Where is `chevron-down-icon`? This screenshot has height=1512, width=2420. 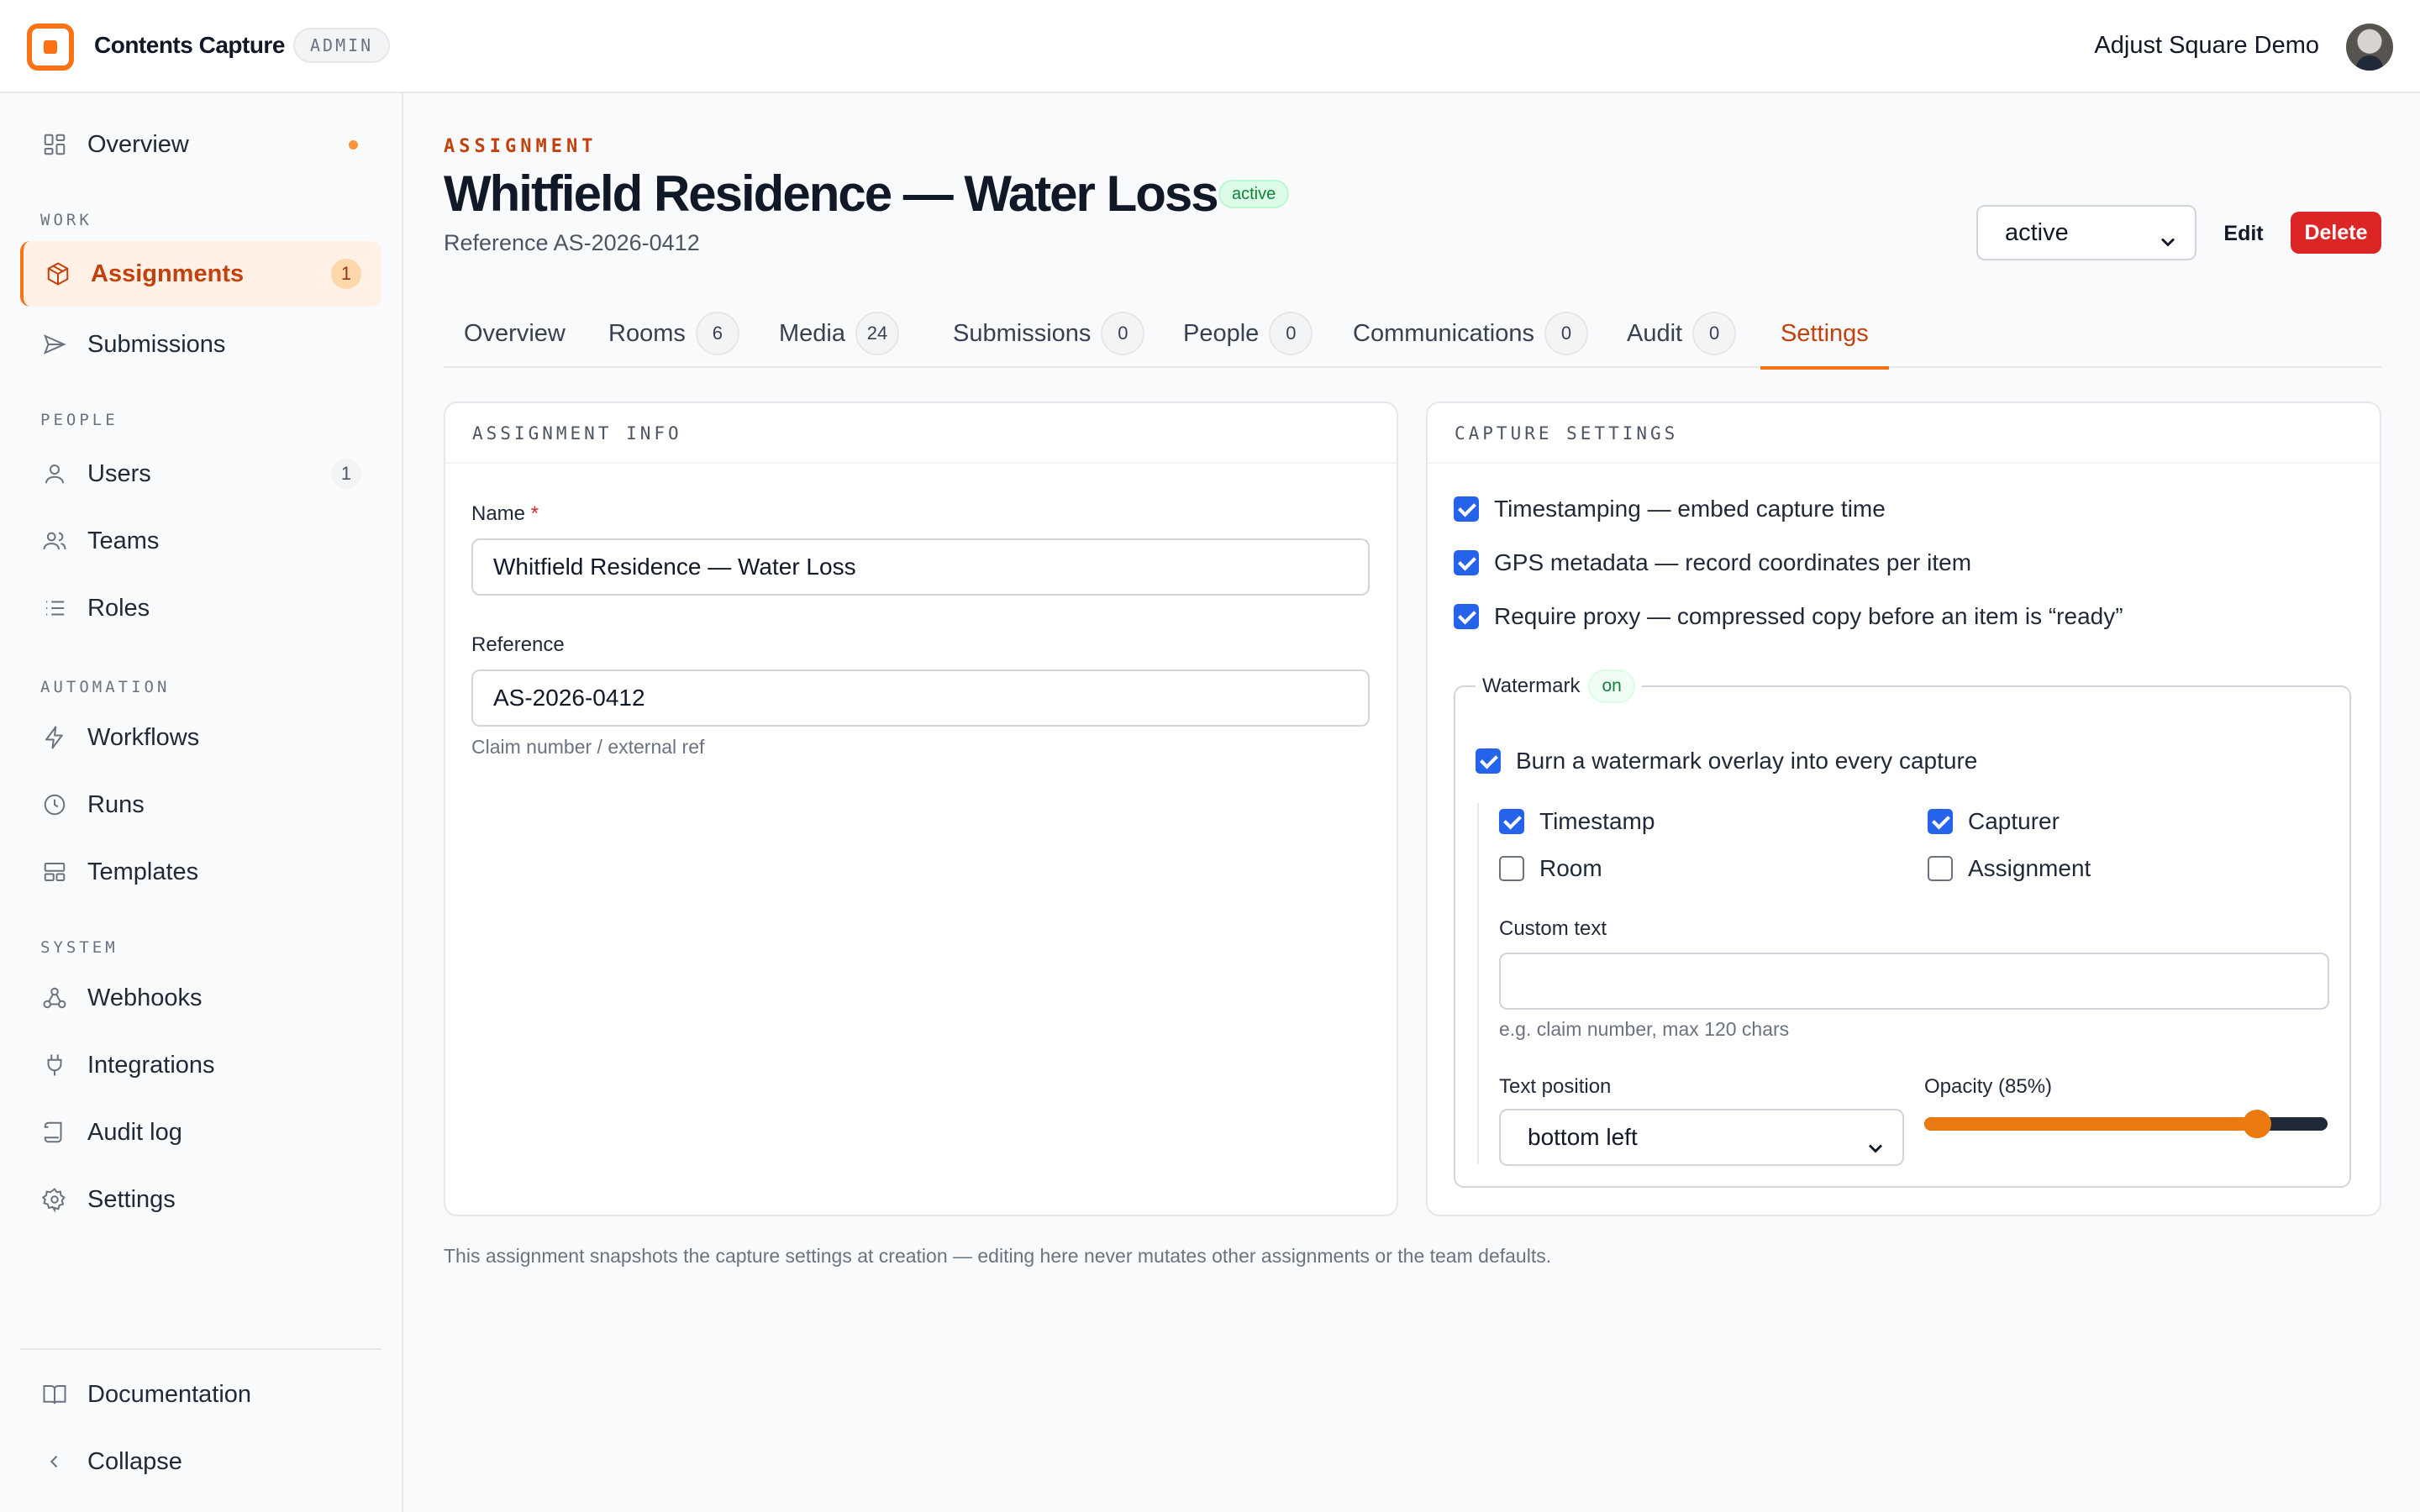
chevron-down-icon is located at coordinates (2168, 233).